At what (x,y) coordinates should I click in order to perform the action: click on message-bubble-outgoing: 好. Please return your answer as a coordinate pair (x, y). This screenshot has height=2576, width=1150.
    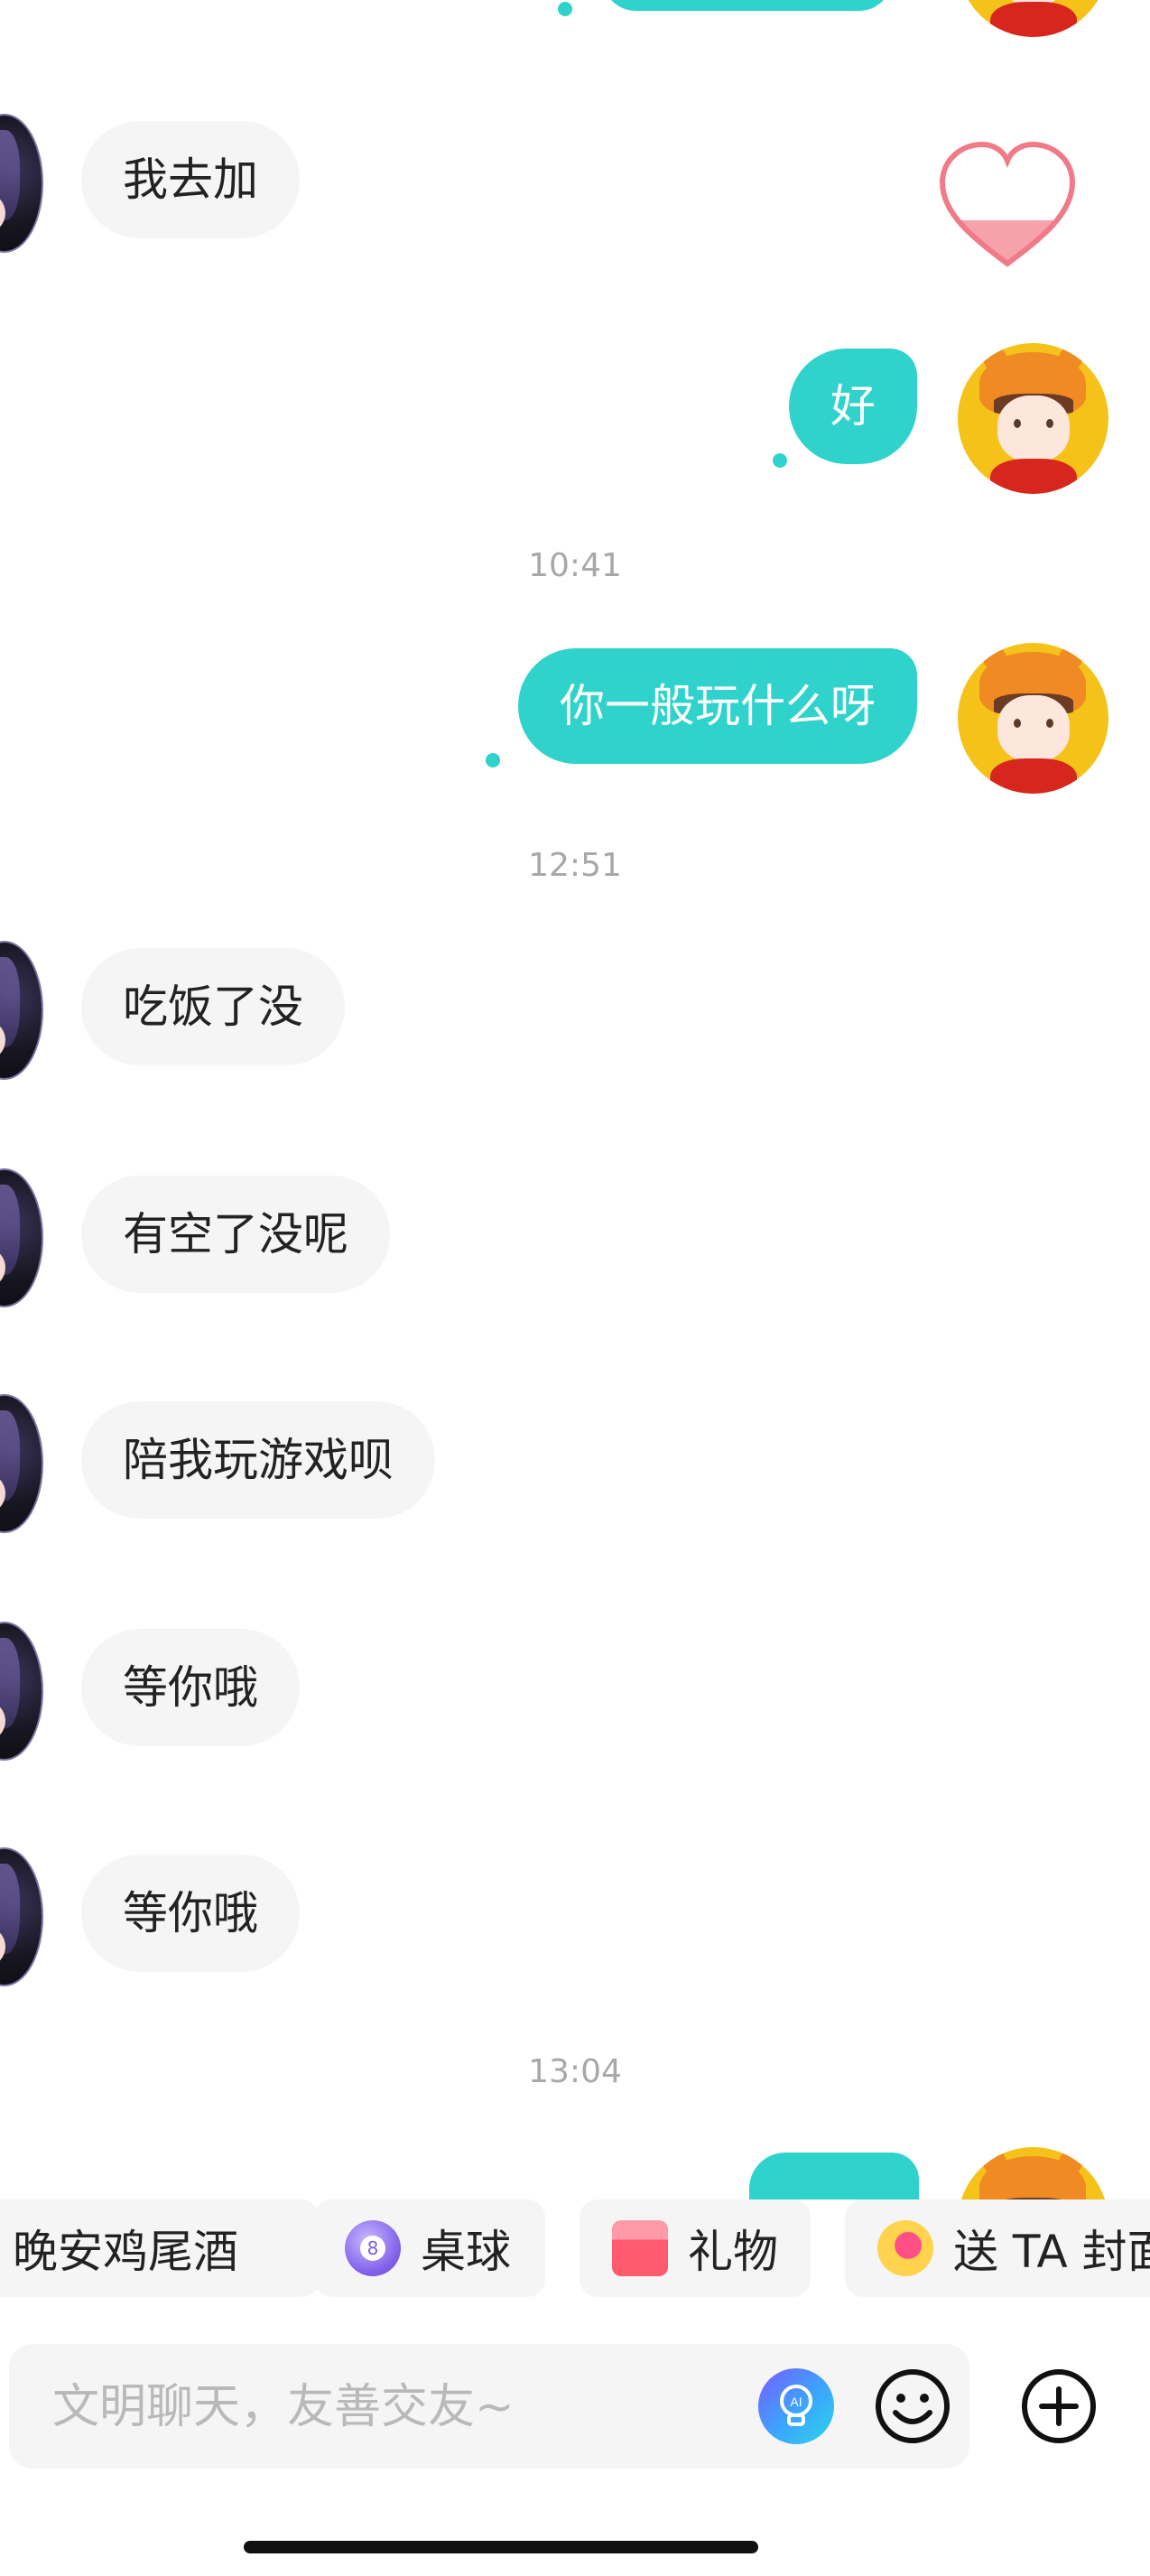
    Looking at the image, I should click on (853, 406).